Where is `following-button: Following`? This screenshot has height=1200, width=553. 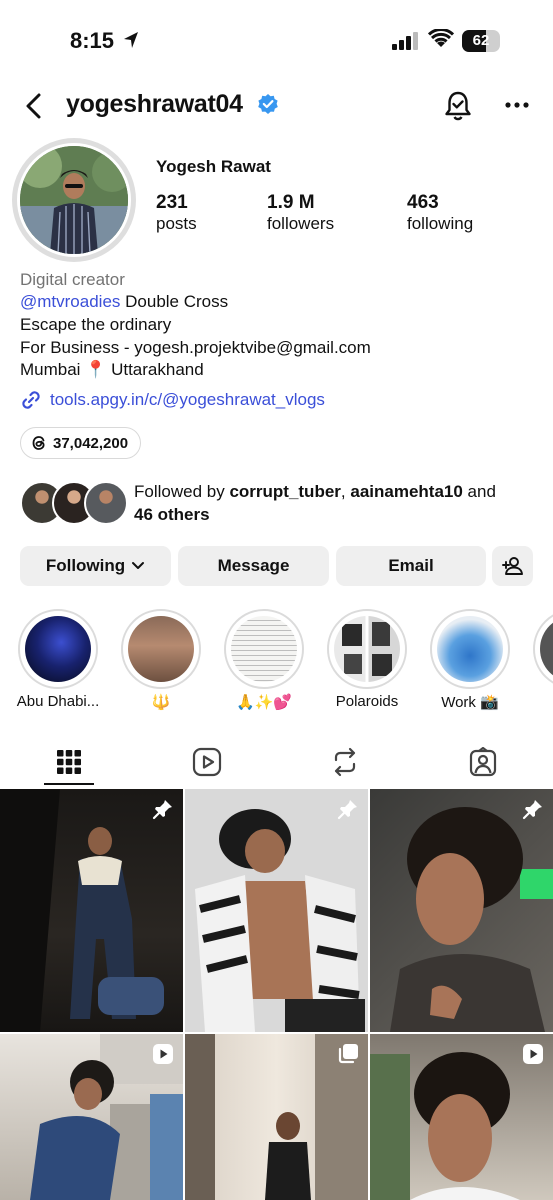
following-button: Following is located at coordinates (95, 566).